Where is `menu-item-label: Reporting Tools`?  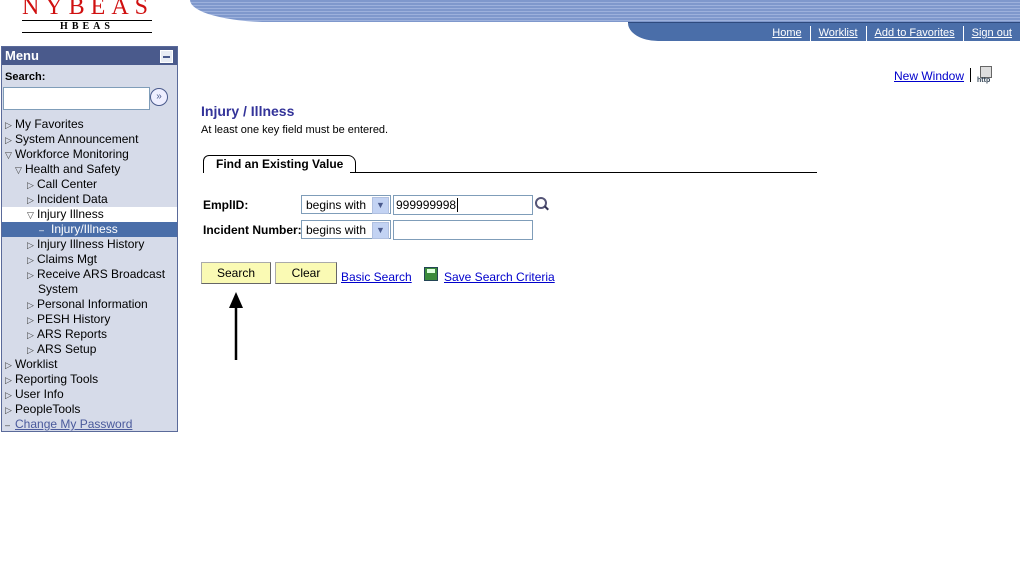 menu-item-label: Reporting Tools is located at coordinates (57, 379).